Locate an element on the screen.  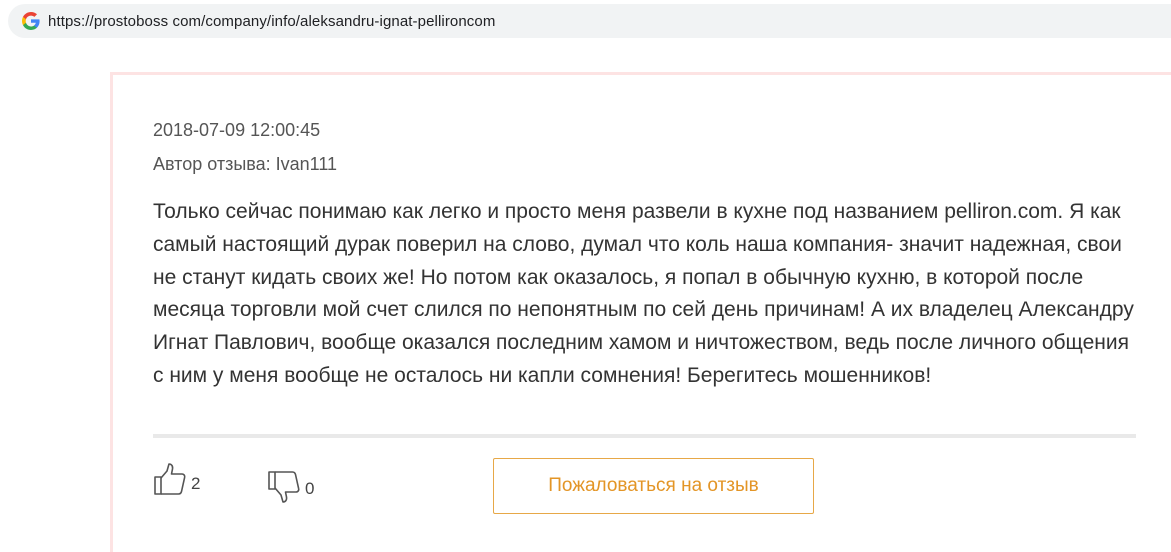
like-button: 2 is located at coordinates (176, 479).